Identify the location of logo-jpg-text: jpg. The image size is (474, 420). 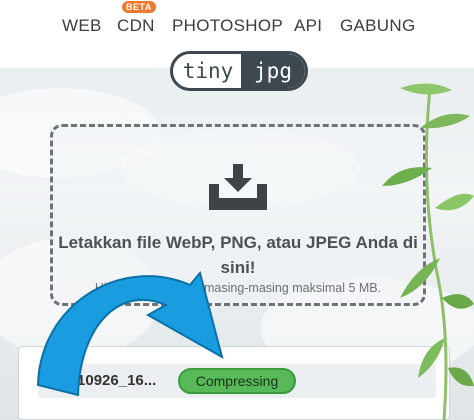
(273, 71).